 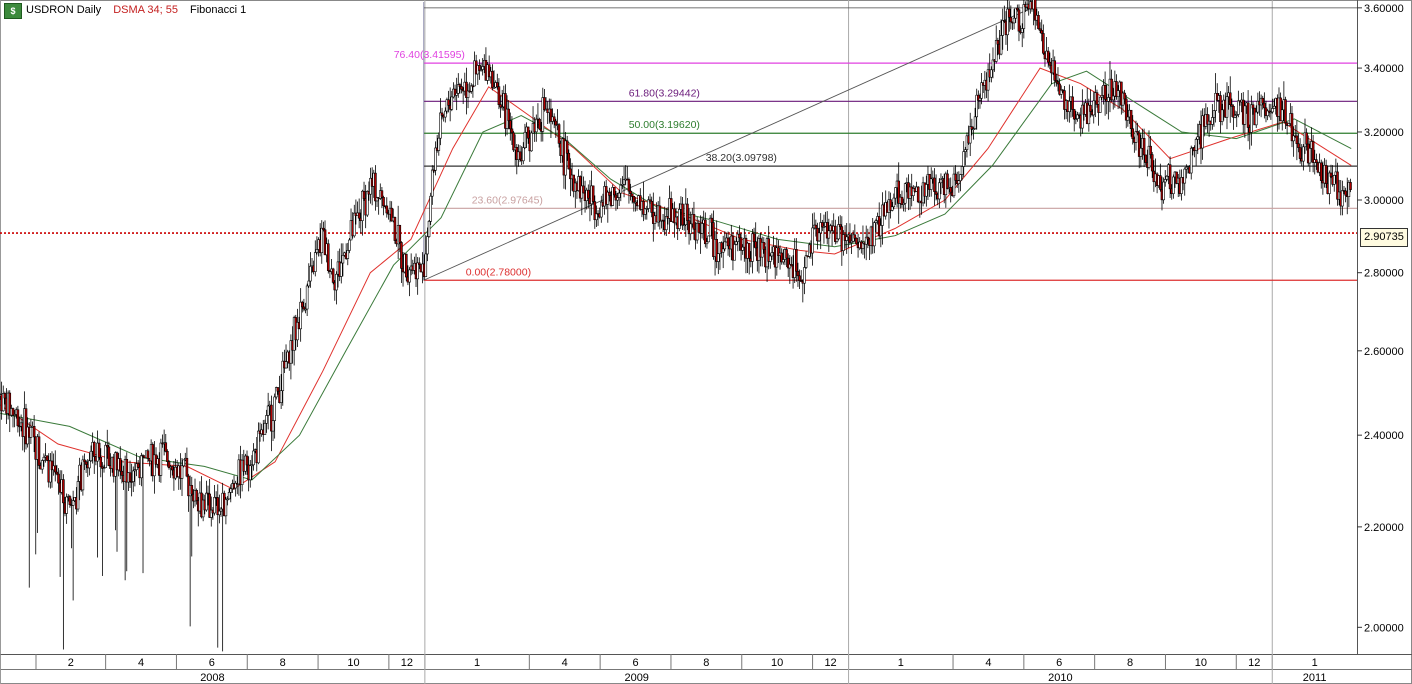 What do you see at coordinates (1315, 678) in the screenshot?
I see `x-year-label: 2011` at bounding box center [1315, 678].